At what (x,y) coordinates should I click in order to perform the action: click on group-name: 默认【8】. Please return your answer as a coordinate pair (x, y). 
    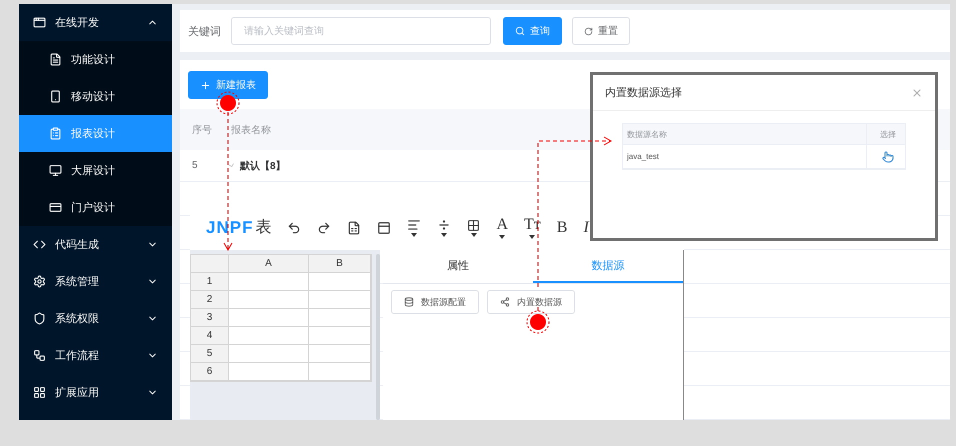
    Looking at the image, I should click on (262, 166).